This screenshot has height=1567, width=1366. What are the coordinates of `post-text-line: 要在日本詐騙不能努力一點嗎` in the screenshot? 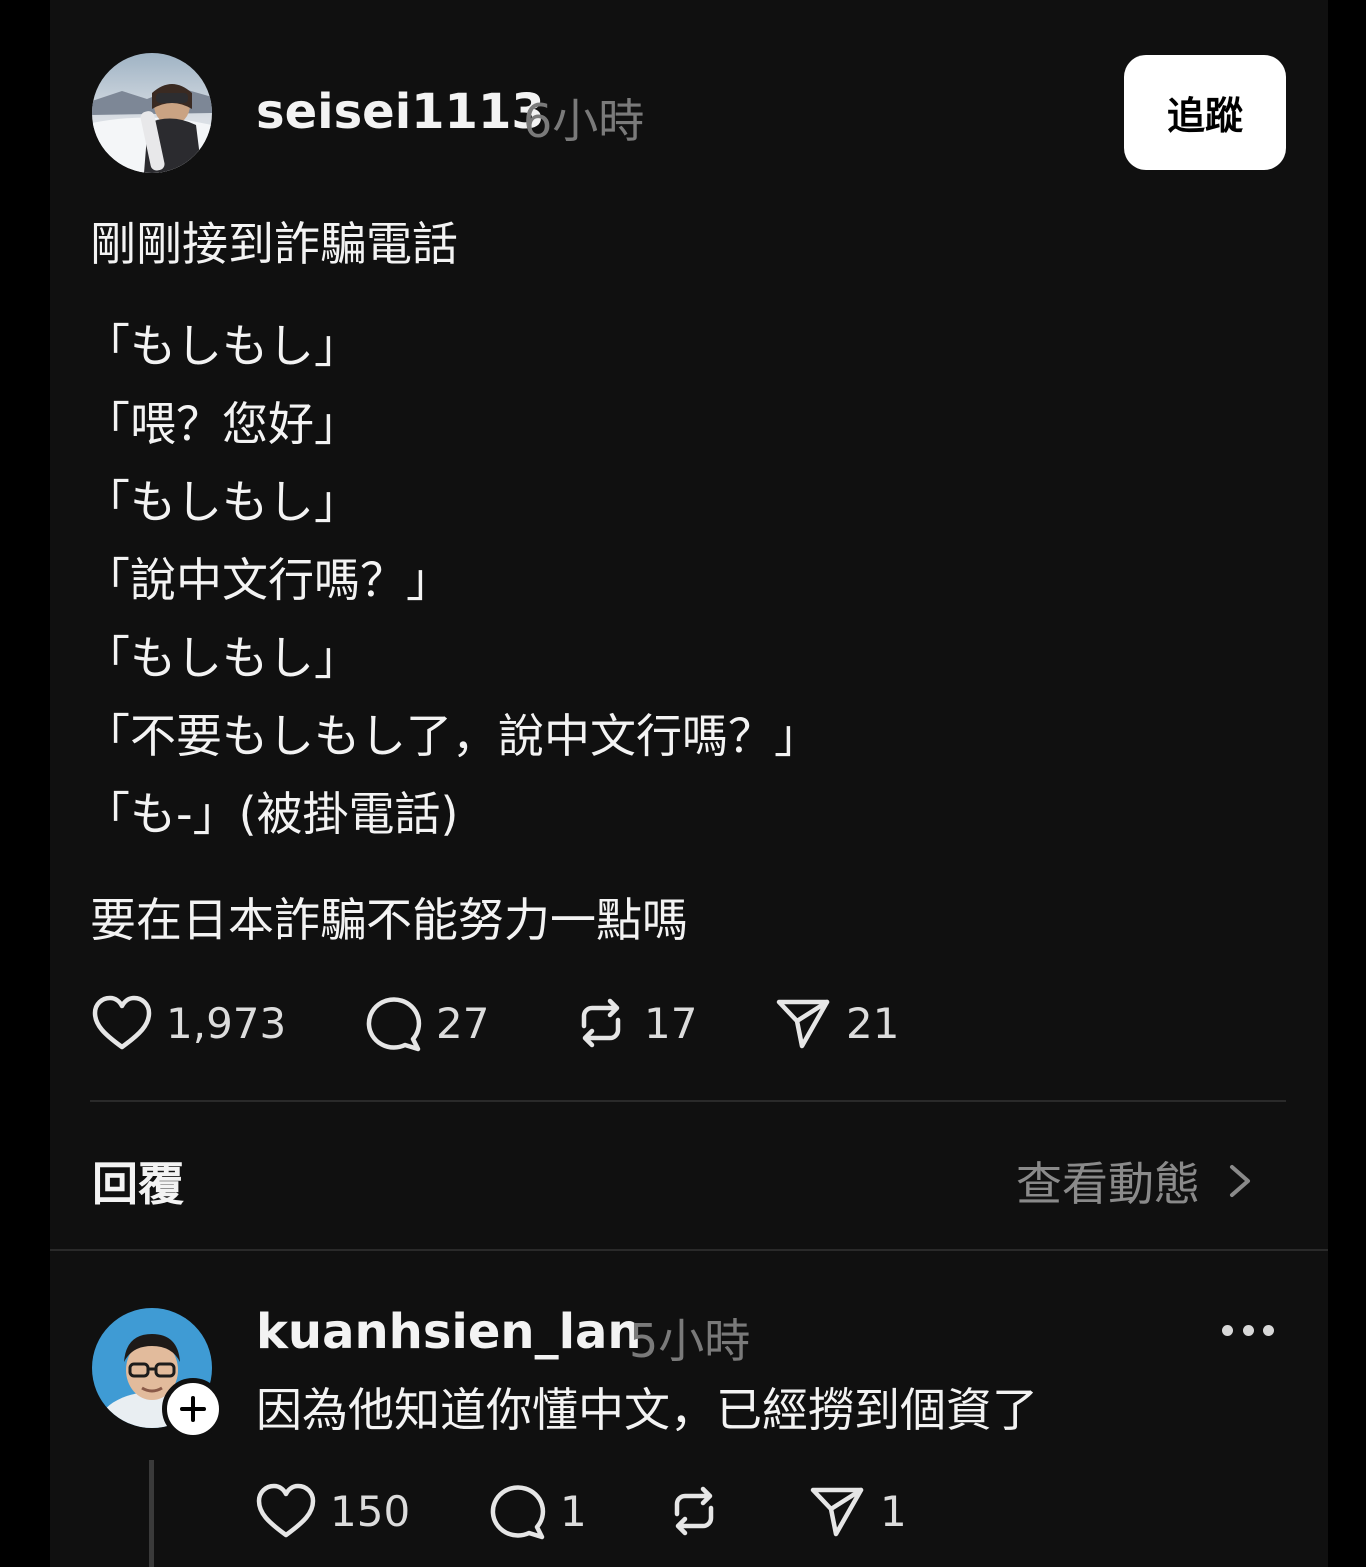 It's located at (389, 920).